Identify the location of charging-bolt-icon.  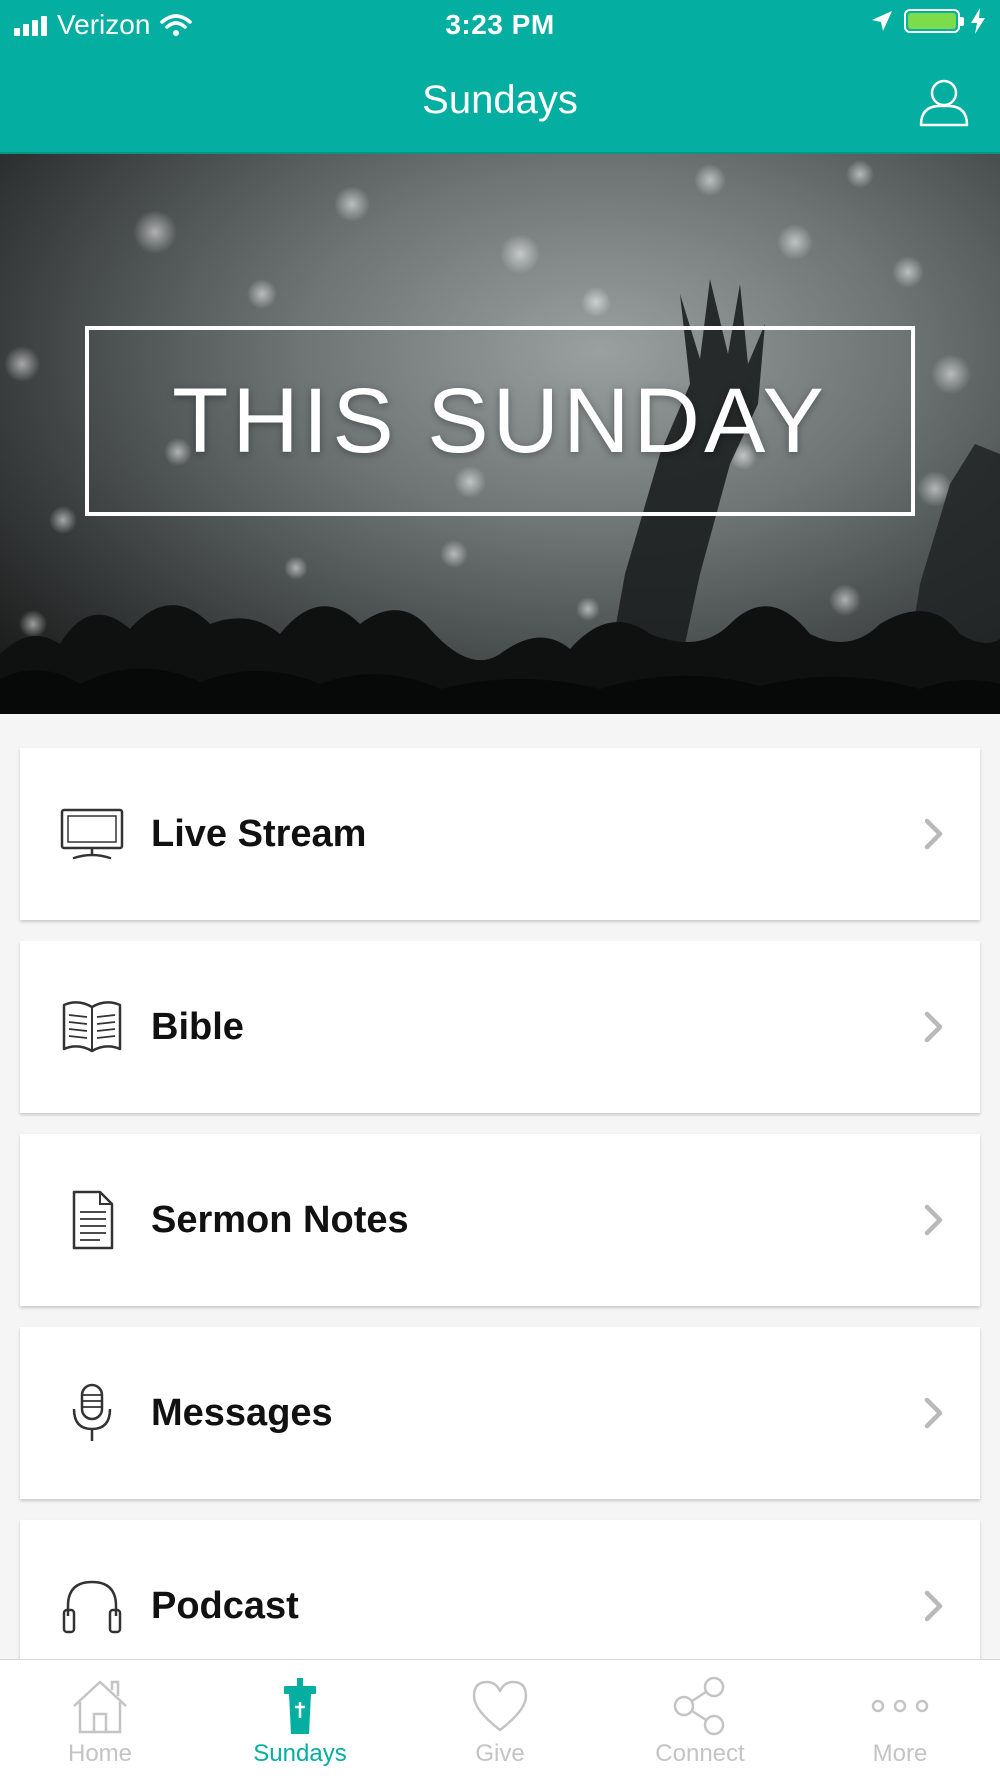
(978, 21).